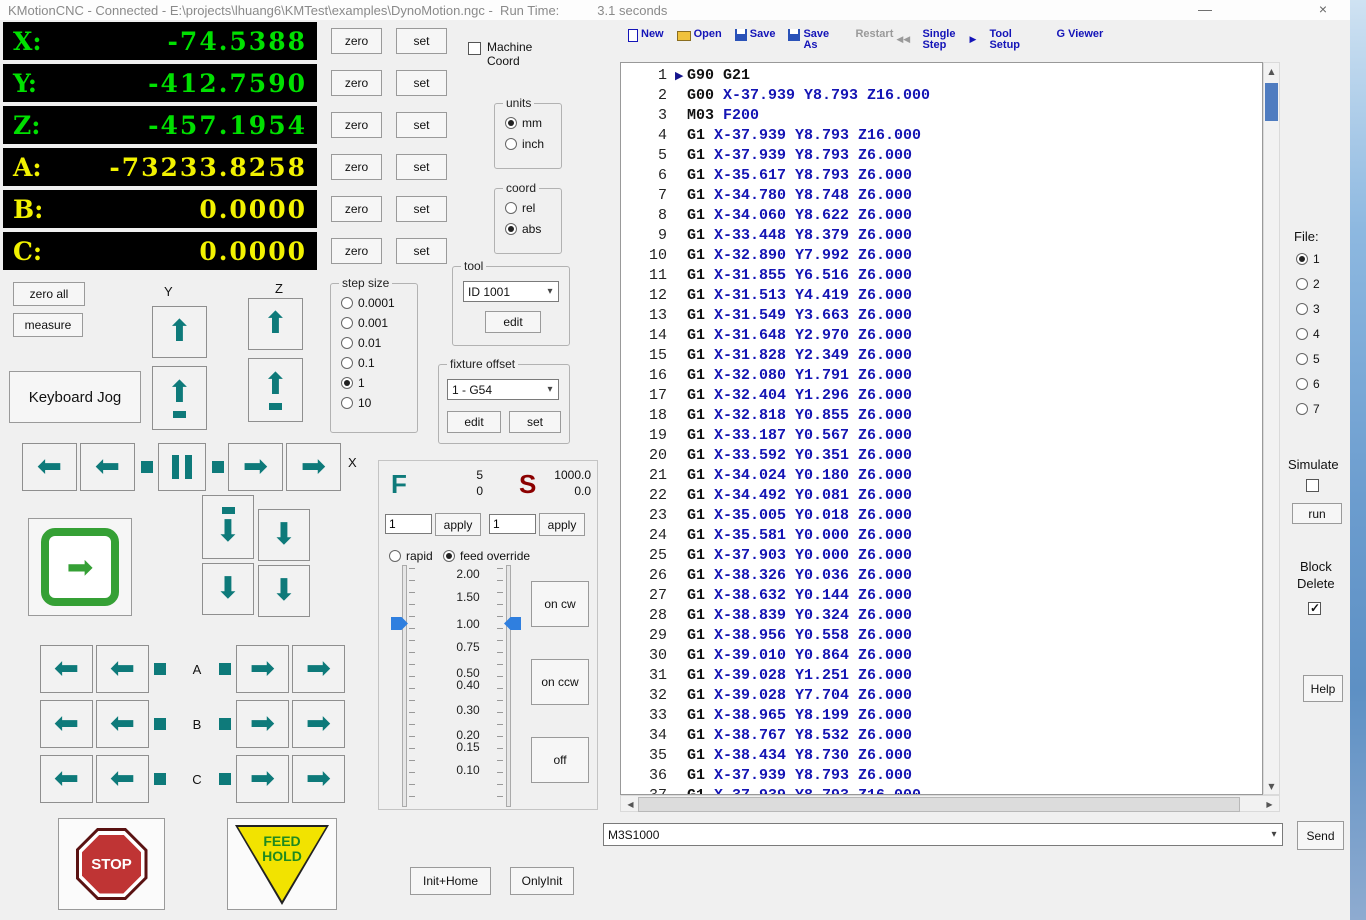 This screenshot has width=1366, height=920. I want to click on file-option-7: 7, so click(1308, 409).